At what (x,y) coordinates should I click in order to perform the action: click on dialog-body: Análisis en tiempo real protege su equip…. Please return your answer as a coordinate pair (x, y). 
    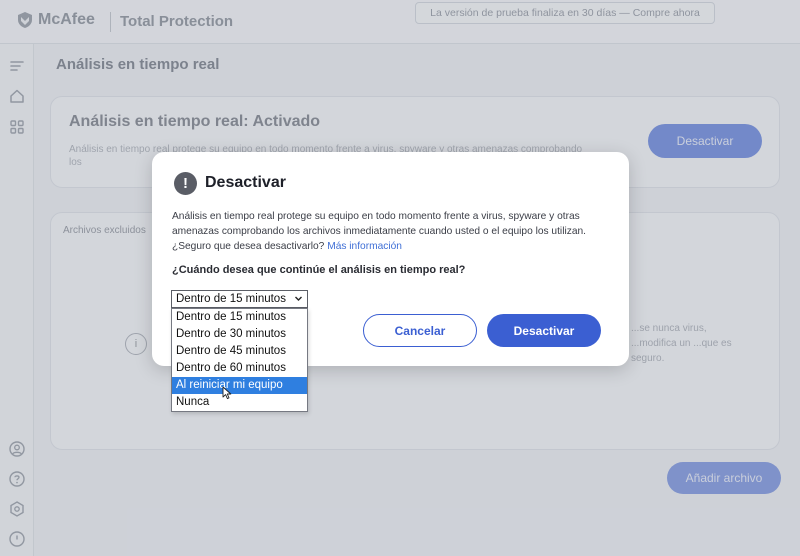
    Looking at the image, I should click on (392, 231).